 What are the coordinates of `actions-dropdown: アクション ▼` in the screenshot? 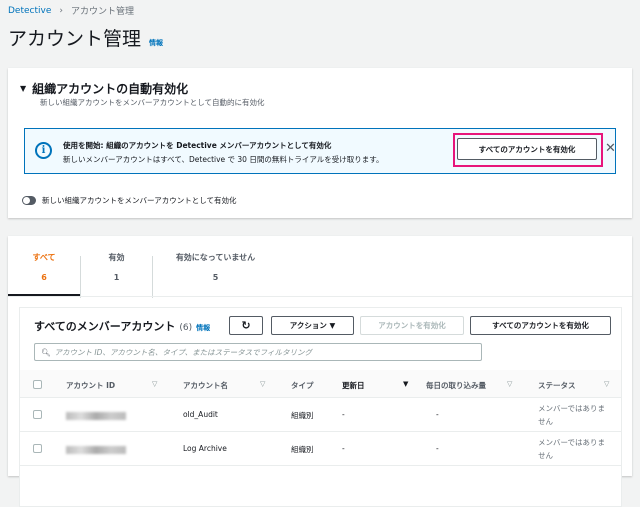 It's located at (312, 325).